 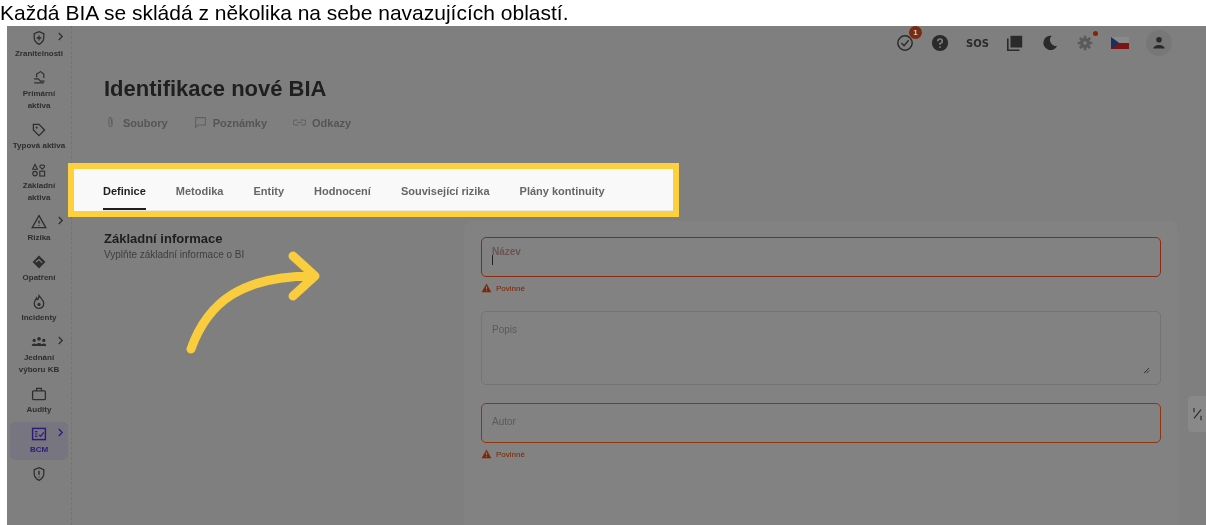 I want to click on tab: Plány kontinuity, so click(x=562, y=194).